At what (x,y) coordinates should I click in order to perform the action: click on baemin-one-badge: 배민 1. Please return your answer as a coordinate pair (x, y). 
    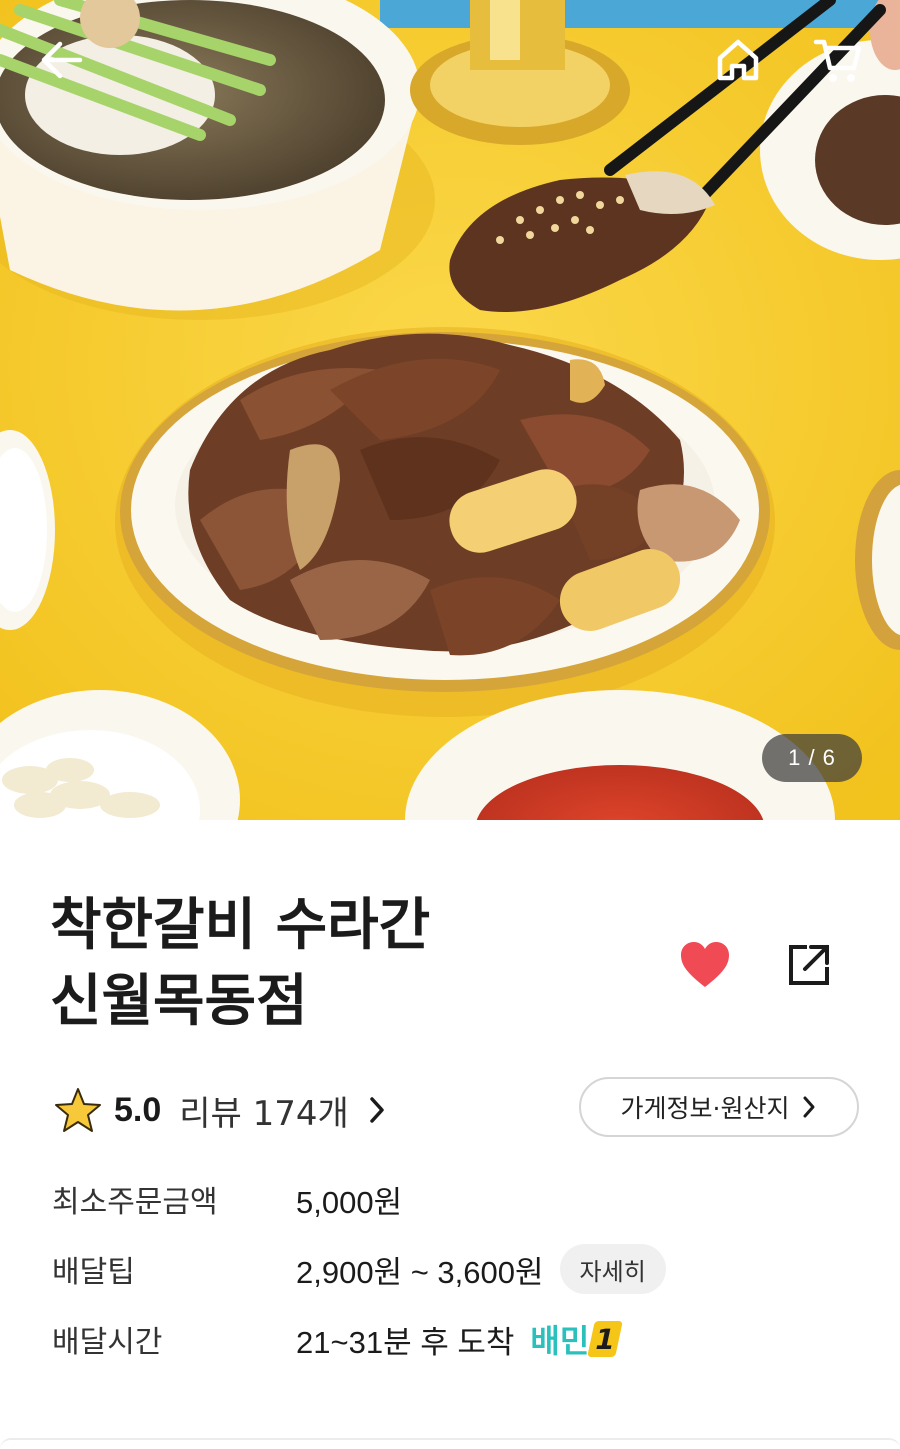
    Looking at the image, I should click on (577, 1339).